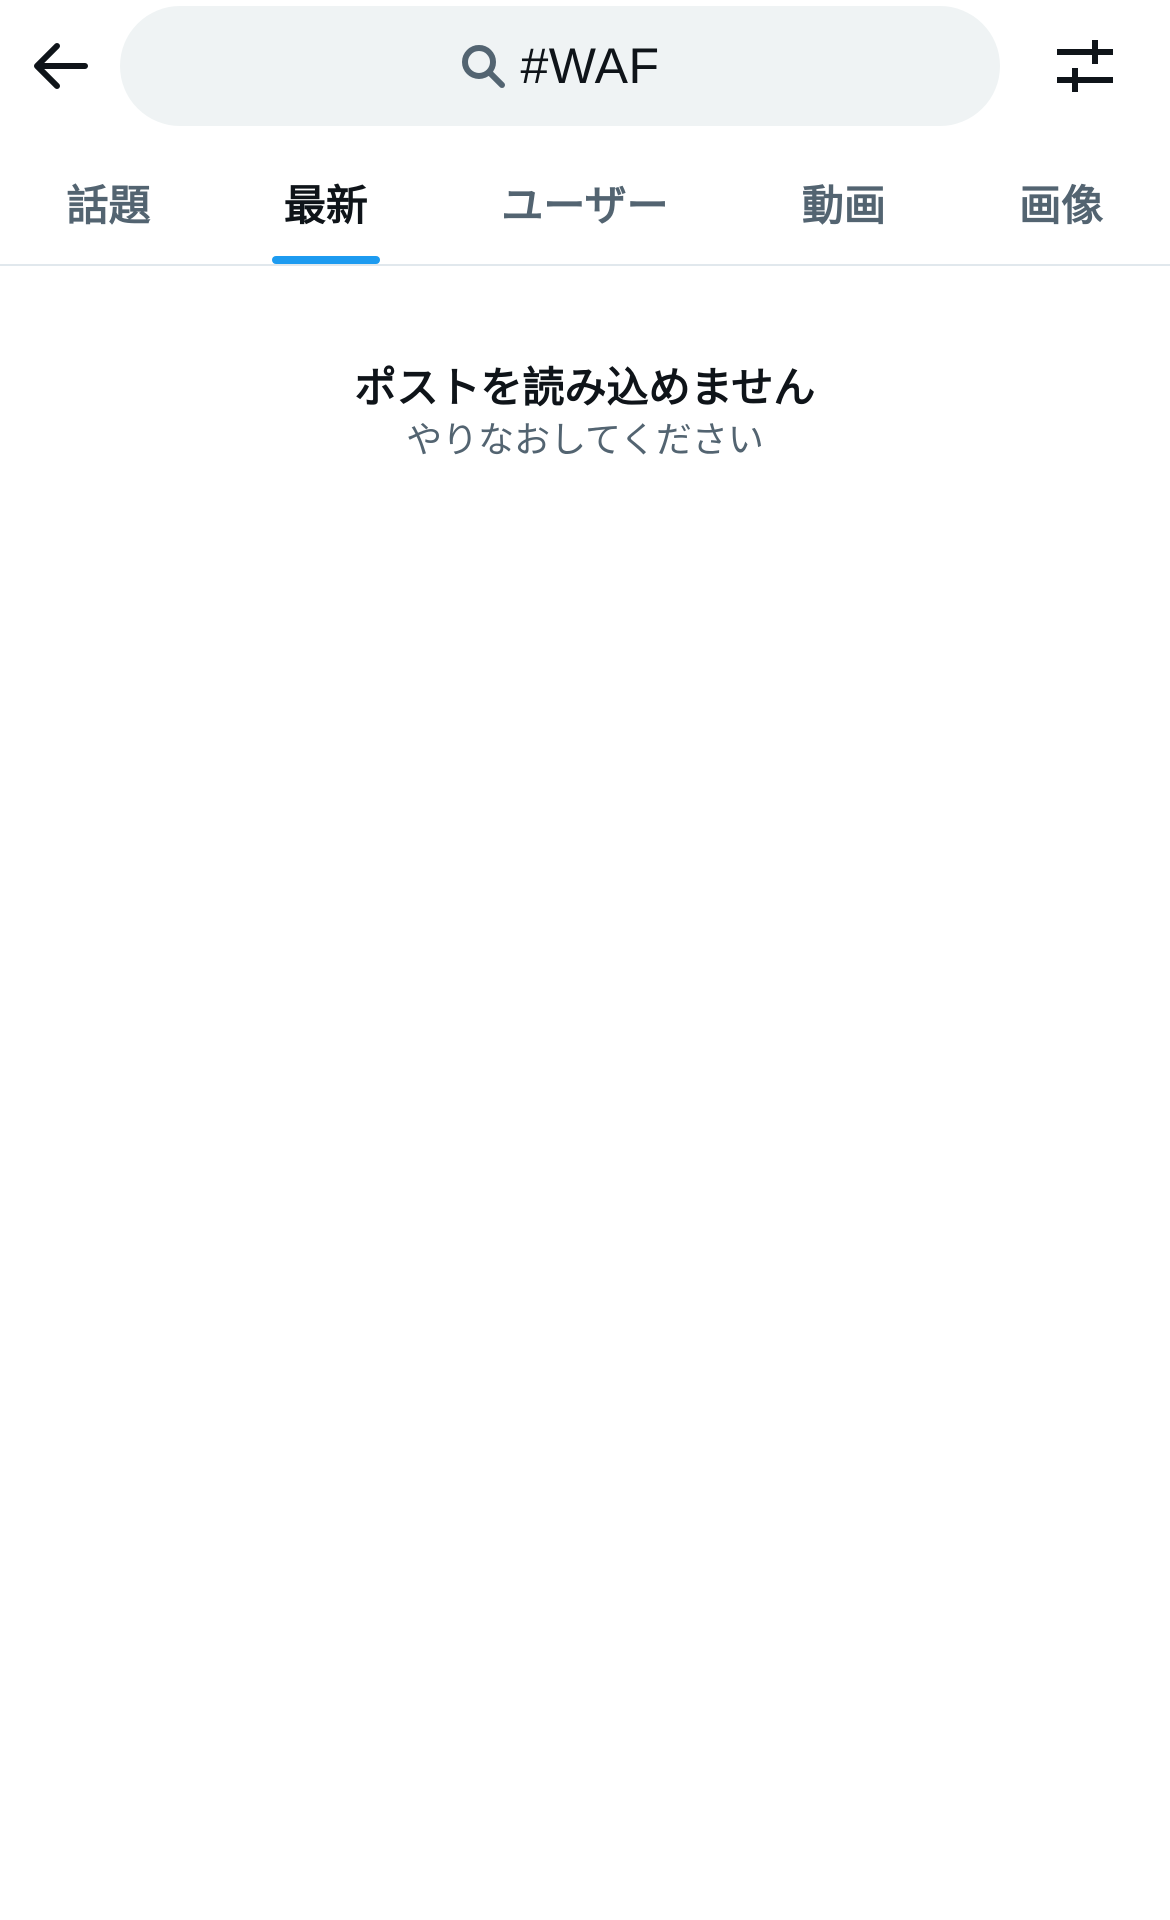 The height and width of the screenshot is (1920, 1170). Describe the element at coordinates (326, 205) in the screenshot. I see `tab-label: 最新` at that location.